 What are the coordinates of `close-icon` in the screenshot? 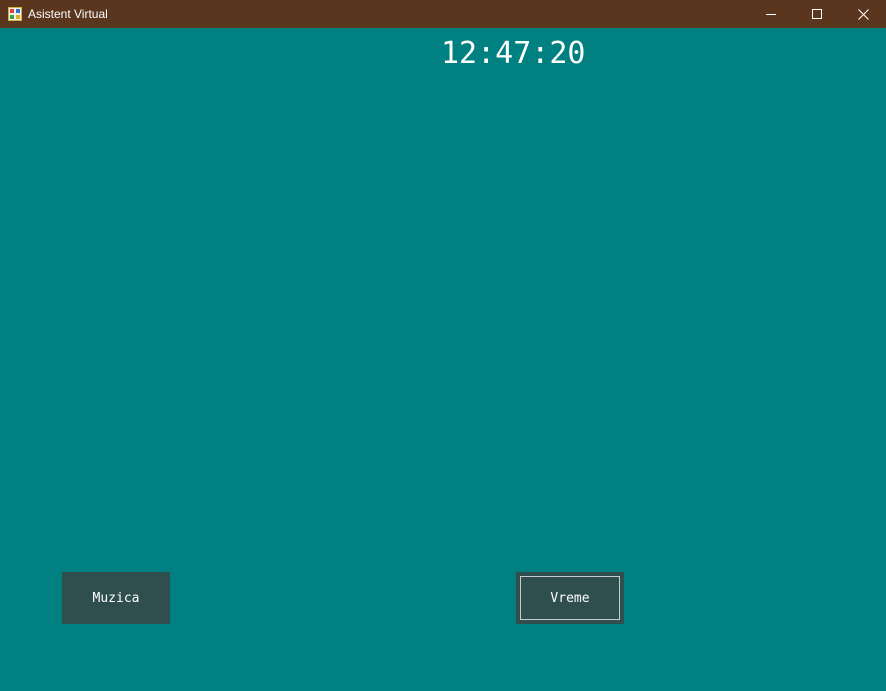 It's located at (863, 14).